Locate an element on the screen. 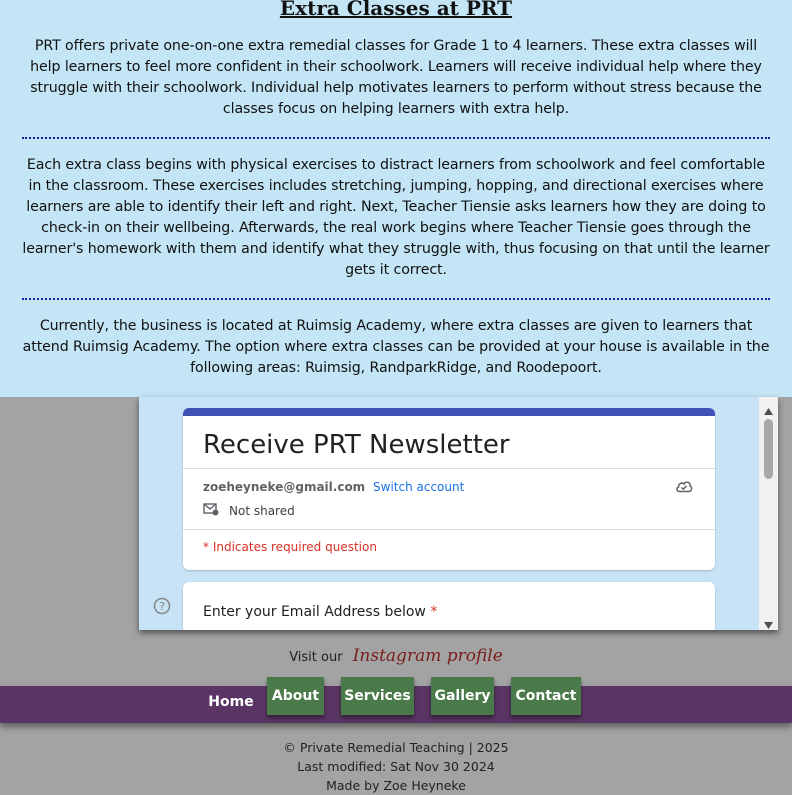  email-question-label: Enter your Email Address below * is located at coordinates (320, 612).